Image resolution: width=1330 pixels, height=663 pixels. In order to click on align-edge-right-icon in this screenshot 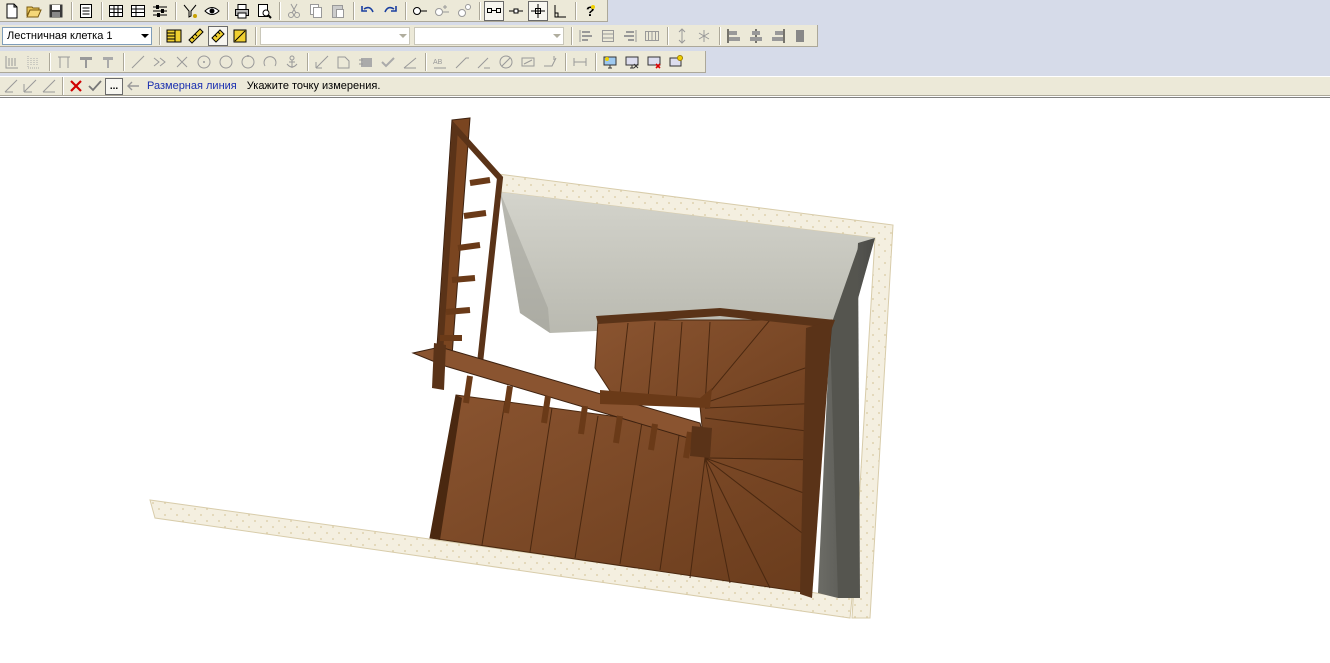, I will do `click(778, 35)`.